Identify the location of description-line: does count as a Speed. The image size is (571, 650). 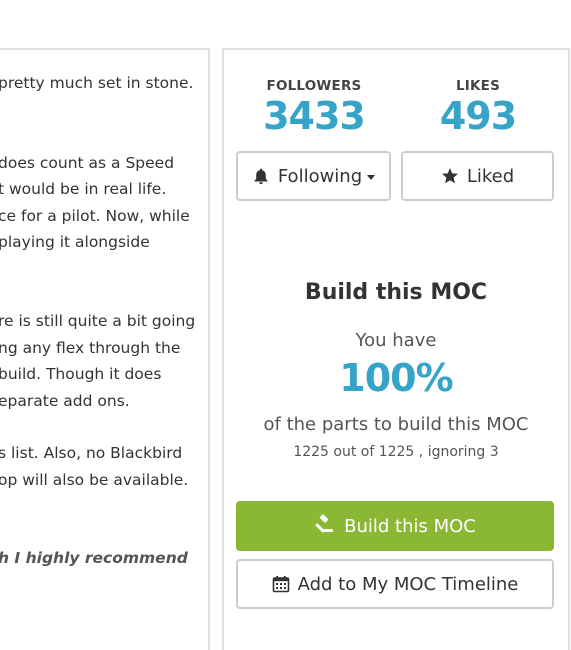
(87, 163).